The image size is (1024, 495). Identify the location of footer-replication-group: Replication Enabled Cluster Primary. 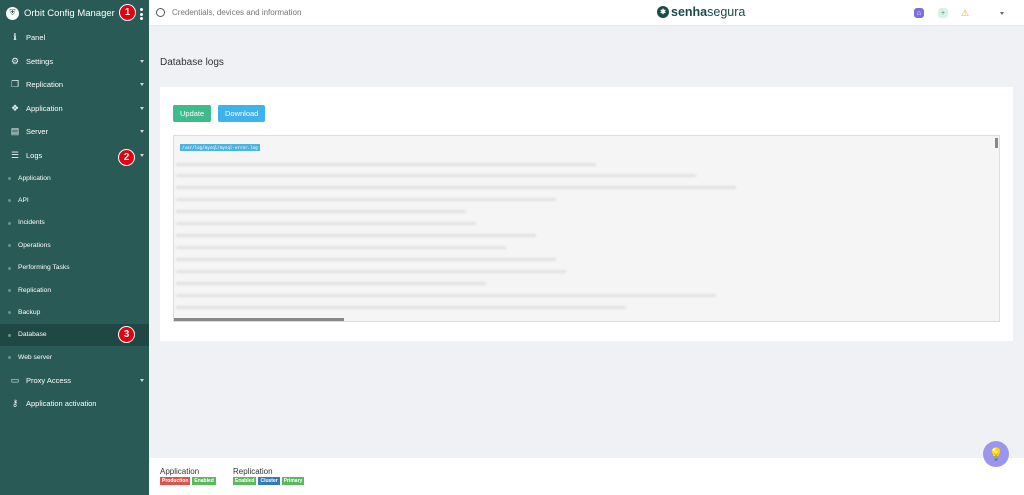
(269, 476).